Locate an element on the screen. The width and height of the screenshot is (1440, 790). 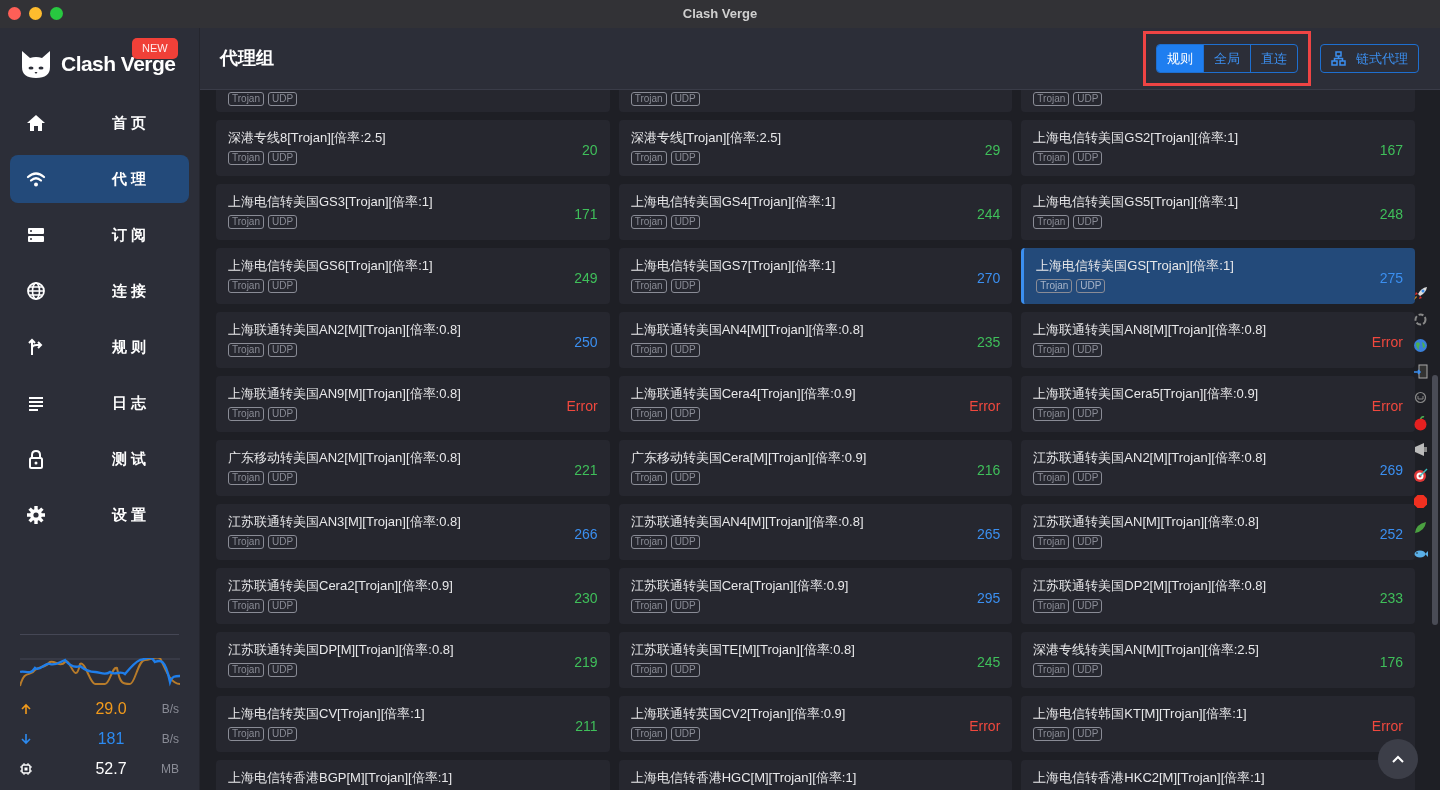
delay-value: 244 is located at coordinates (988, 214).